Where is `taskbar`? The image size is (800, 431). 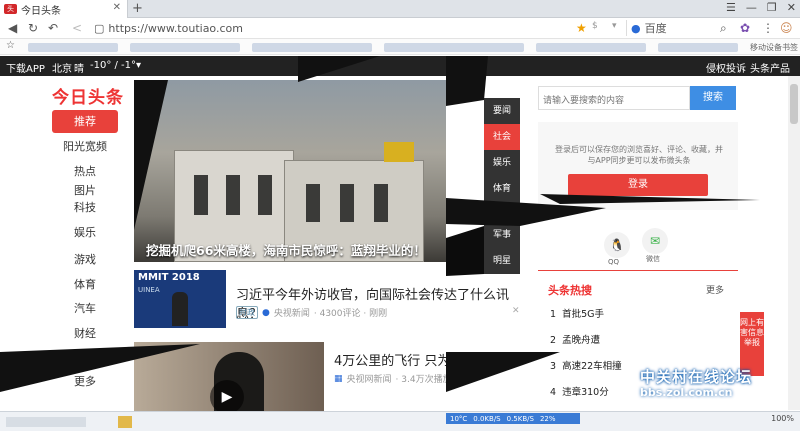 taskbar is located at coordinates (400, 421).